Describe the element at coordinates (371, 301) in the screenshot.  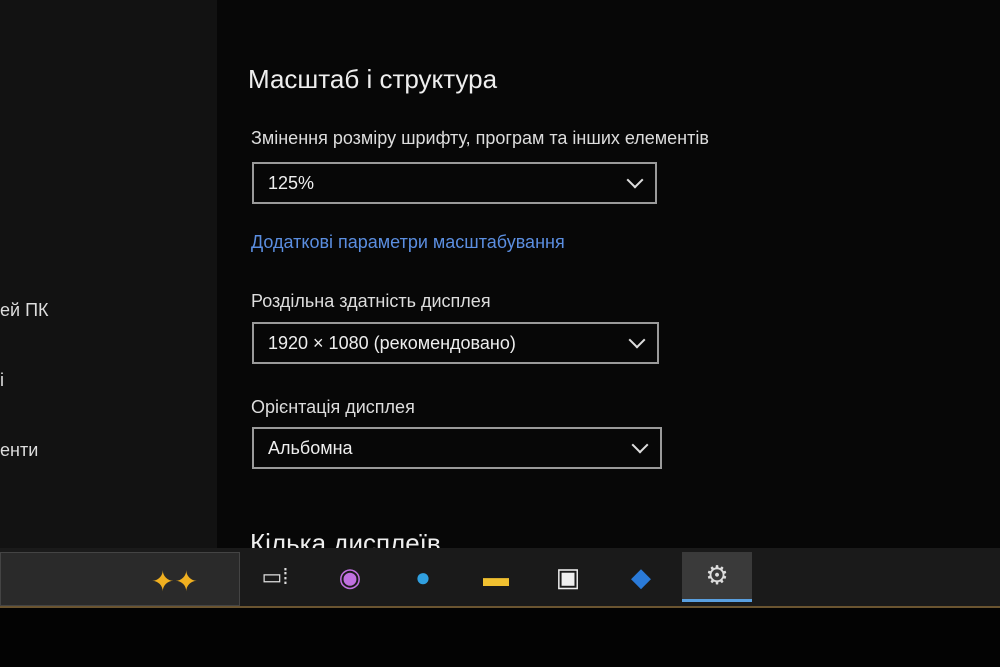
I see `resolution-label: Роздільна здатність дисплея` at that location.